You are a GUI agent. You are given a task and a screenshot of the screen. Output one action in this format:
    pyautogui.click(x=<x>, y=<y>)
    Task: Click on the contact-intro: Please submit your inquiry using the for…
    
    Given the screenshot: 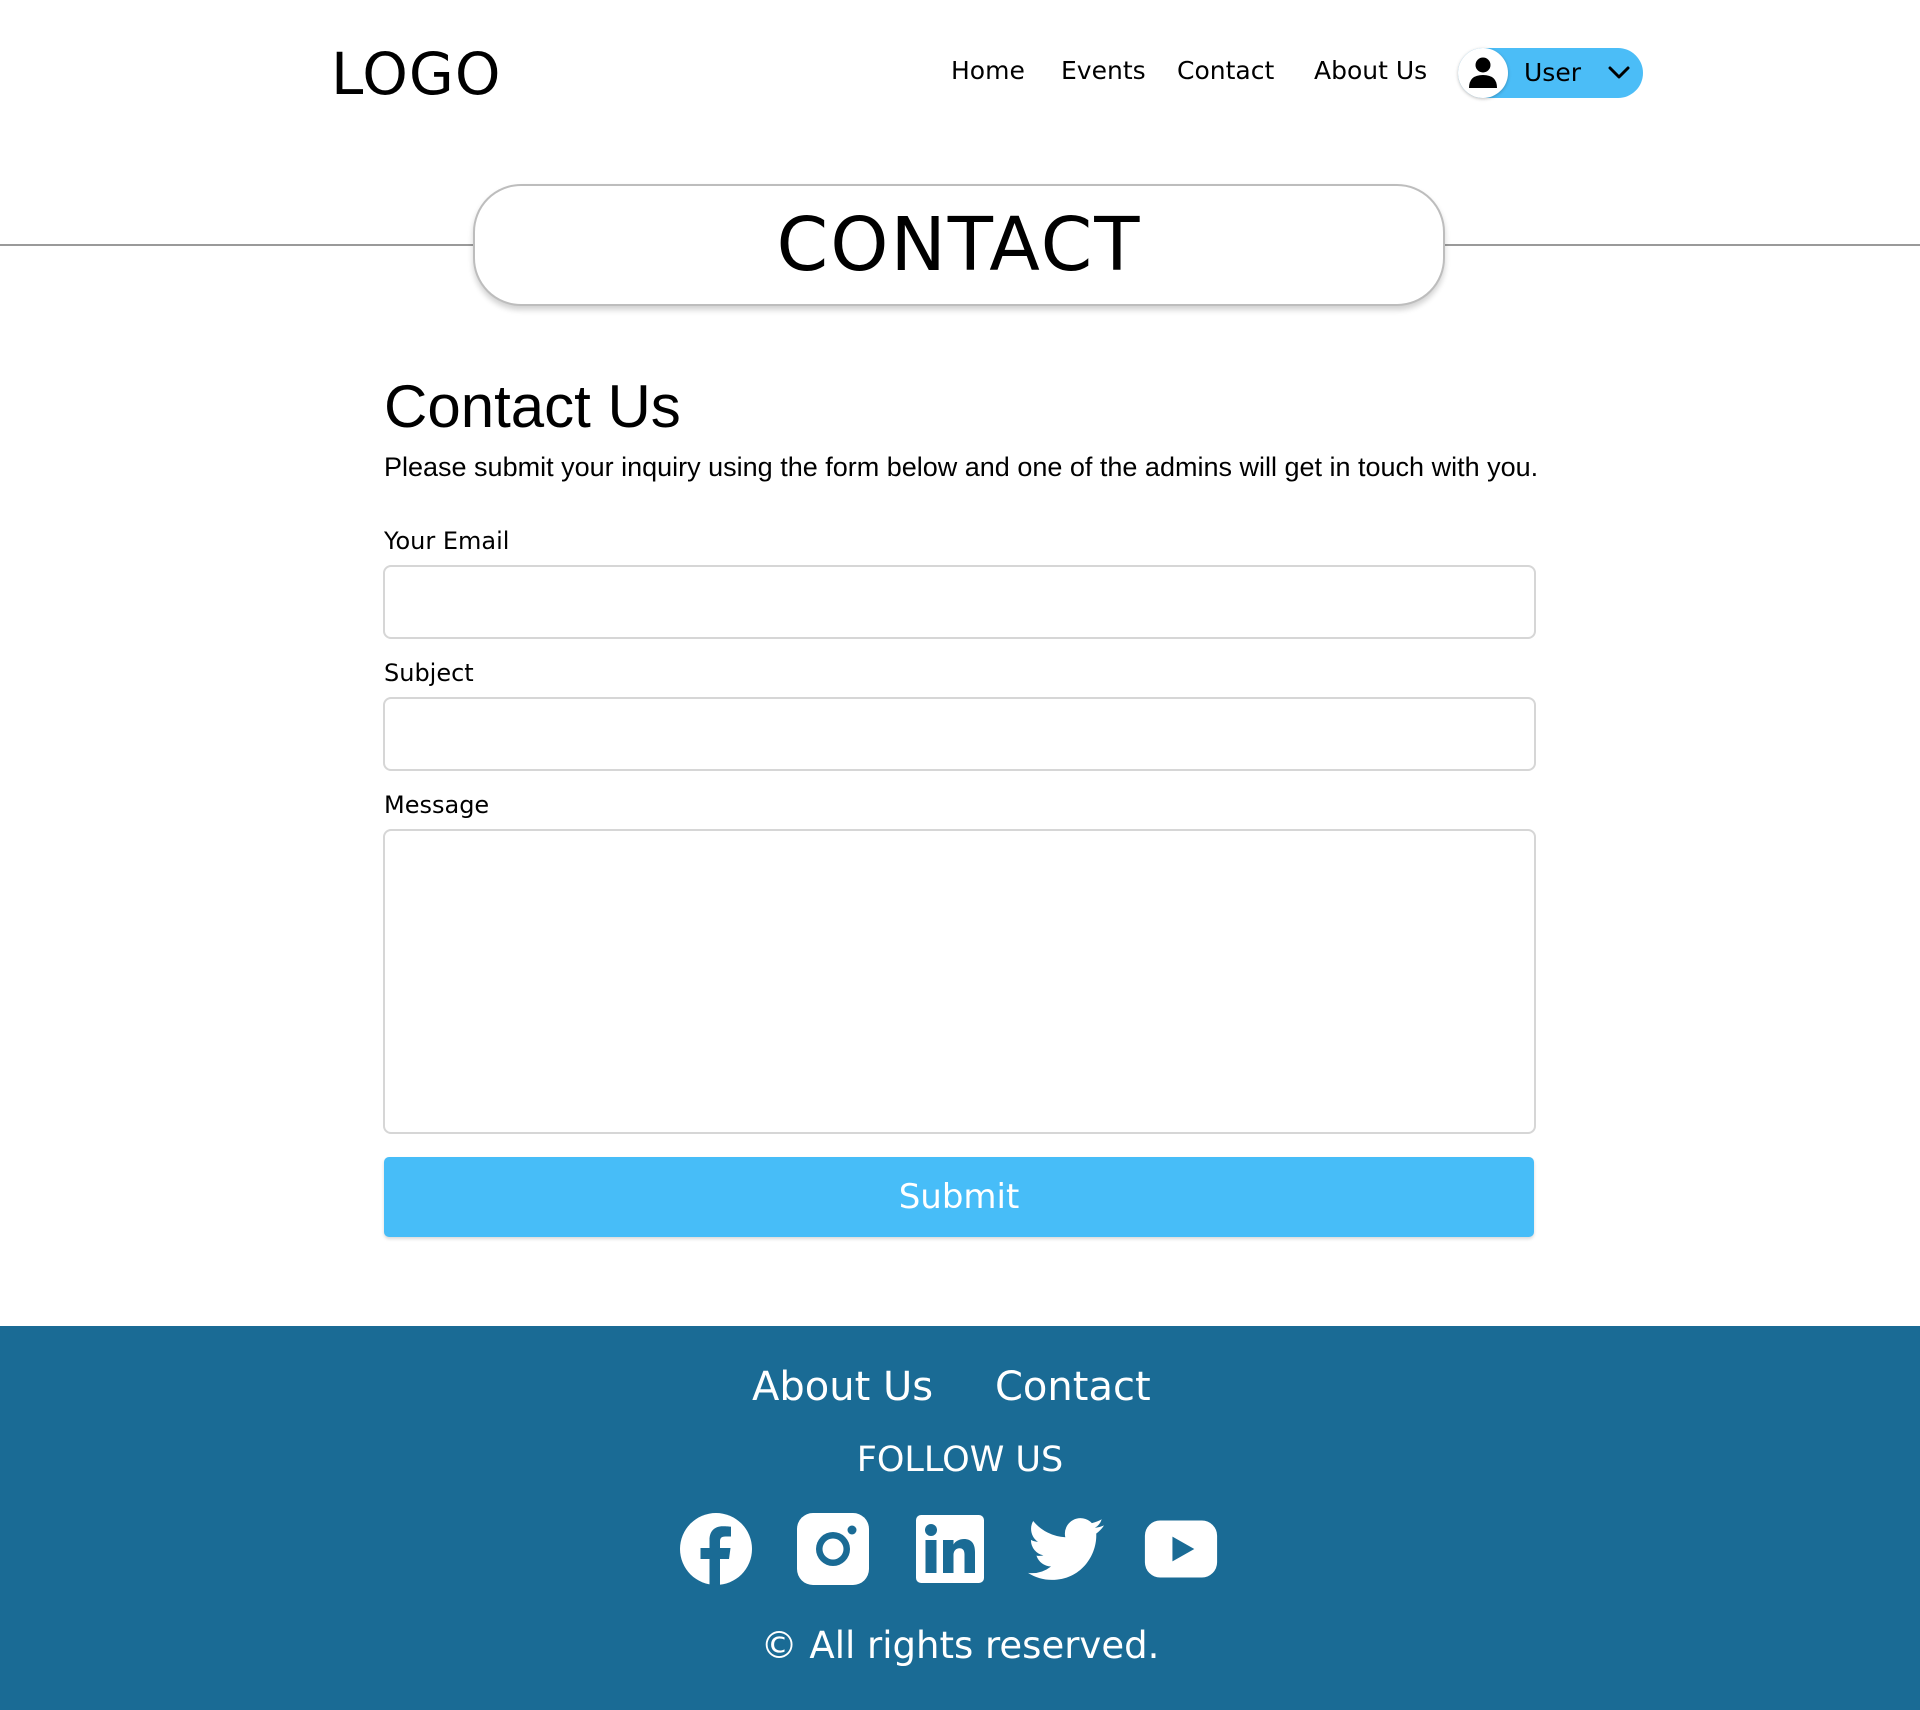 What is the action you would take?
    pyautogui.click(x=961, y=467)
    